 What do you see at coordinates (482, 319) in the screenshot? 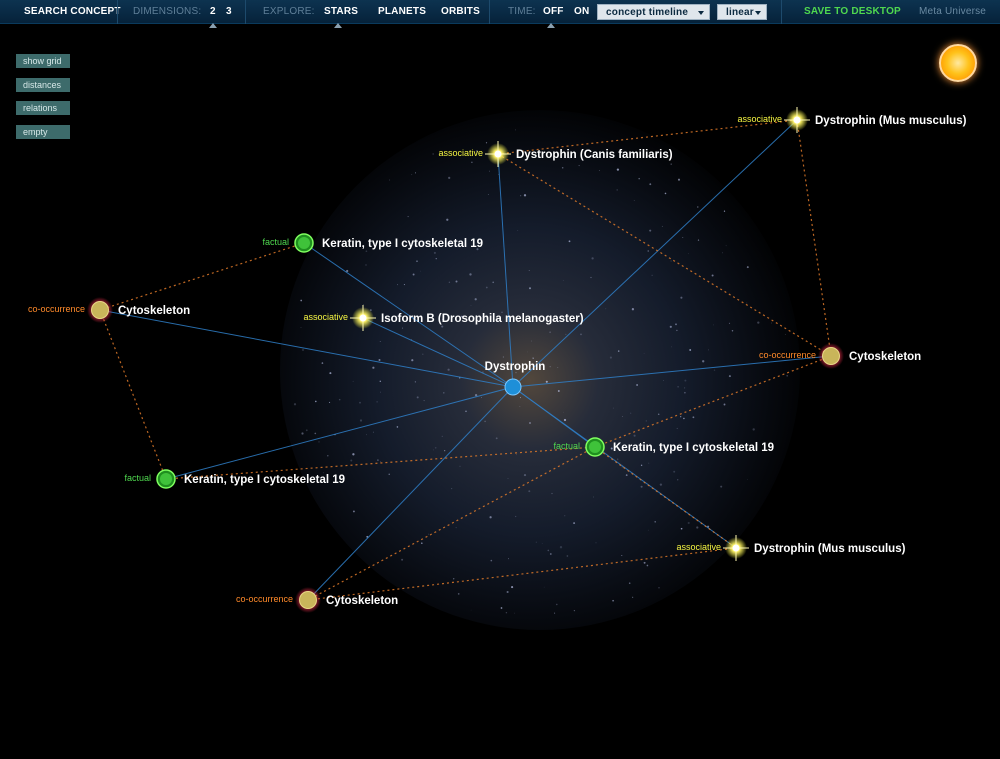
I see `concept-label: Isoform B (Drosophila melanogaster)` at bounding box center [482, 319].